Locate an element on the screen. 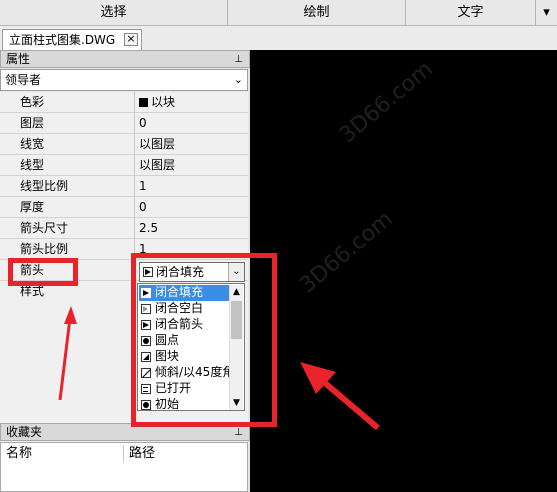 Image resolution: width=557 pixels, height=492 pixels. object-type-select: 领导者 ⌄ is located at coordinates (124, 80).